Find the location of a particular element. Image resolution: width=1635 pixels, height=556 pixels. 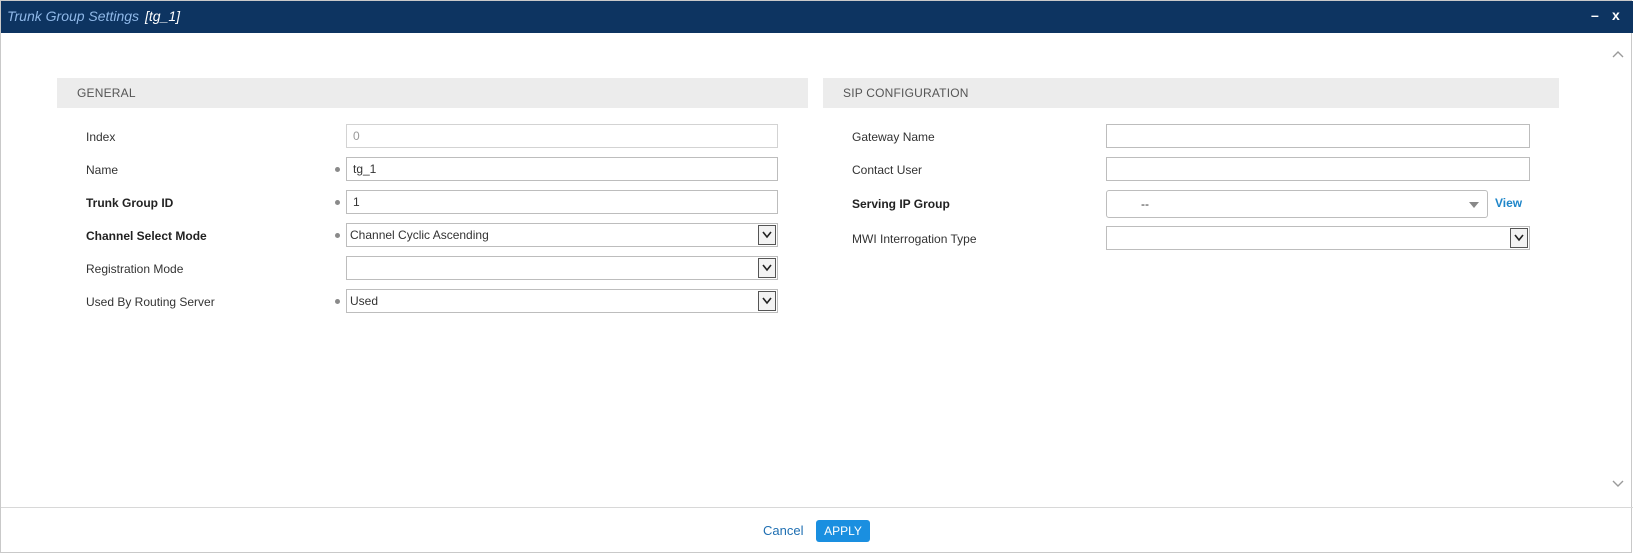

caret-down-icon is located at coordinates (1474, 205).